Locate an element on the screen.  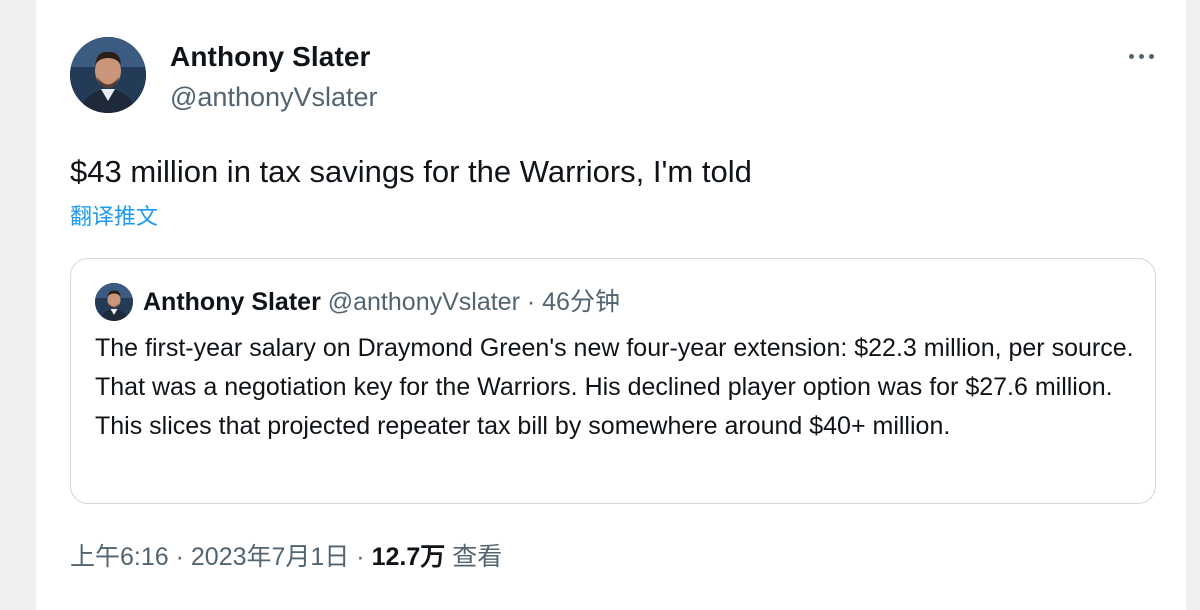
views-label: 查看 is located at coordinates (477, 557).